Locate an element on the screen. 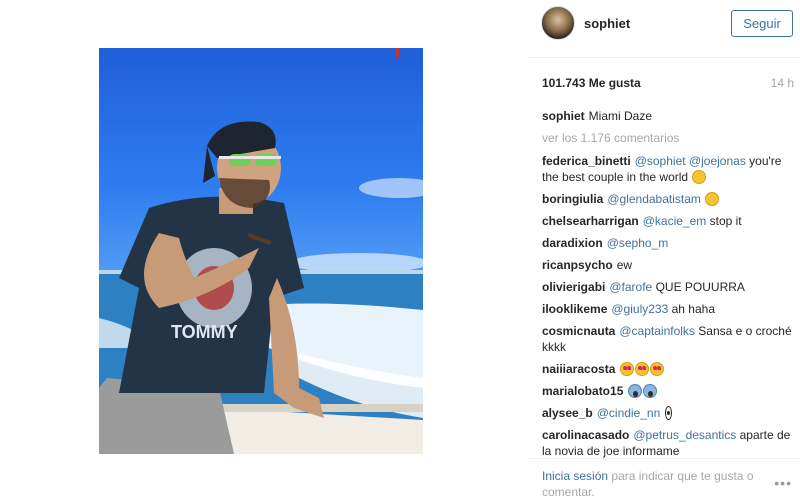  likes-count: 101.743 Me gusta is located at coordinates (591, 83).